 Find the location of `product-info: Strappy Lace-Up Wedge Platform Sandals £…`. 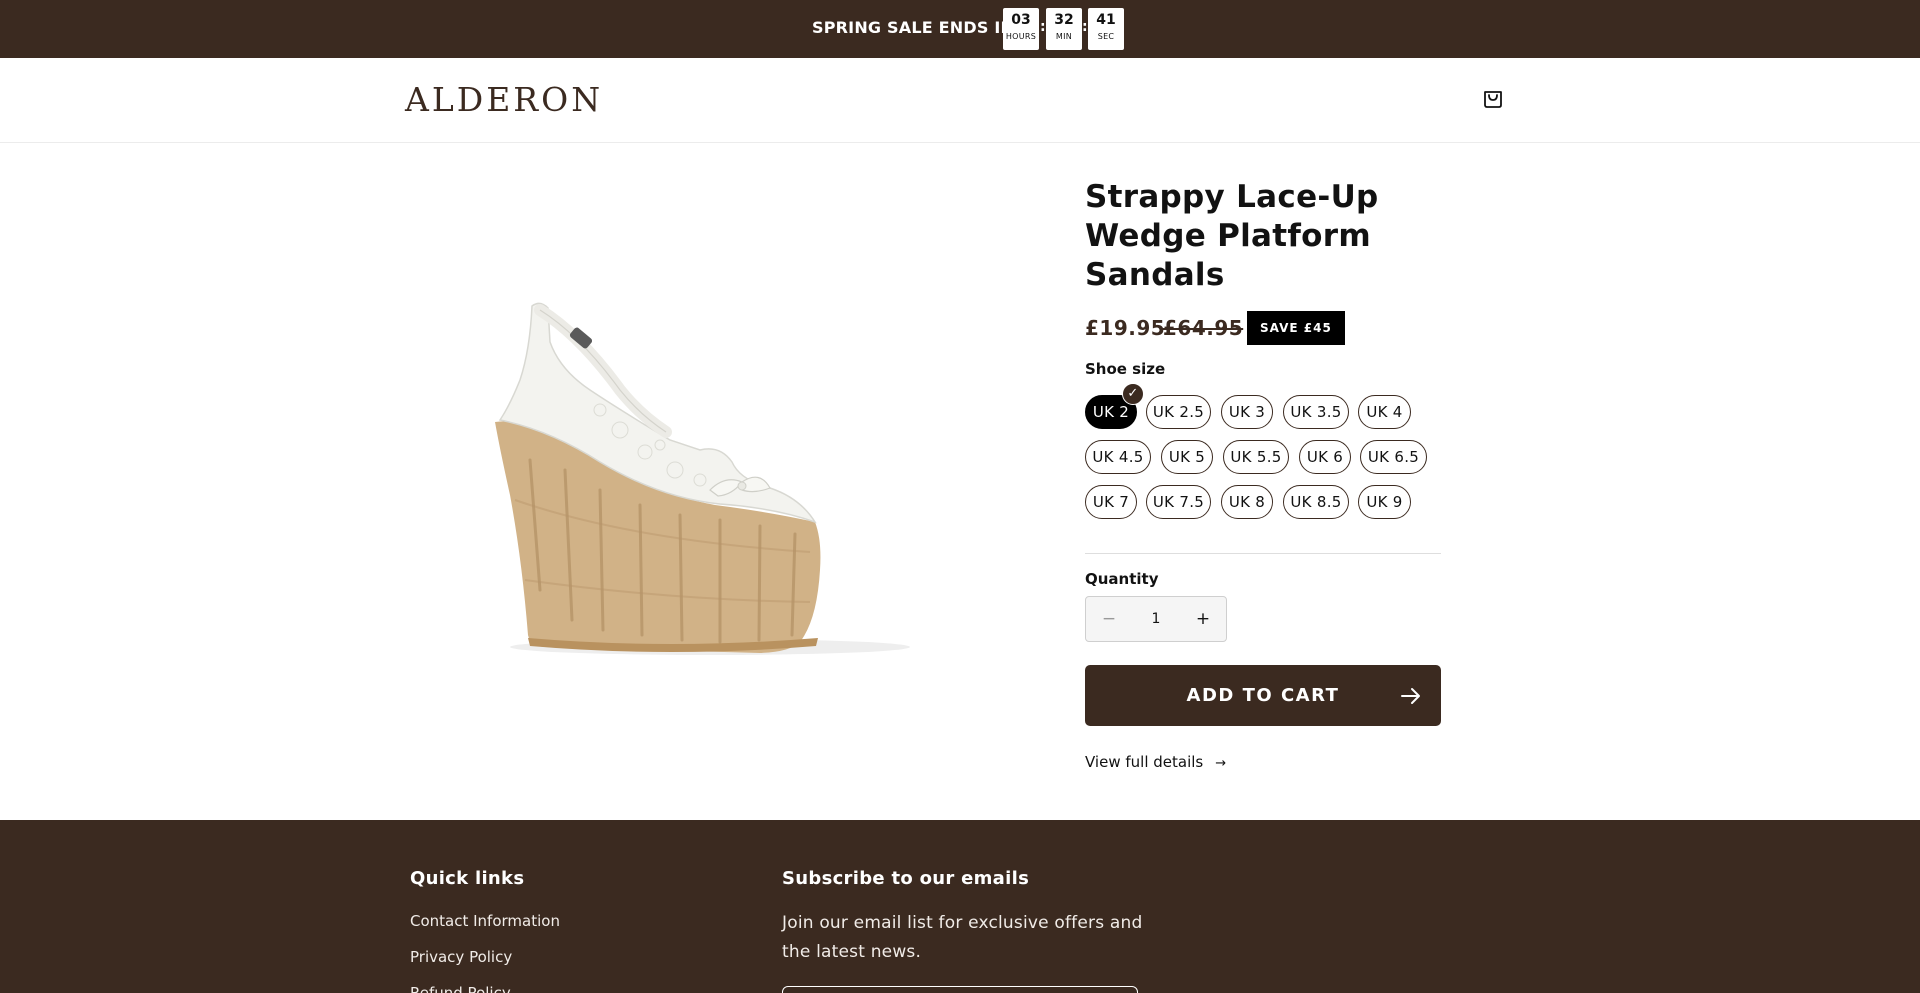

product-info: Strappy Lace-Up Wedge Platform Sandals £… is located at coordinates (1263, 474).